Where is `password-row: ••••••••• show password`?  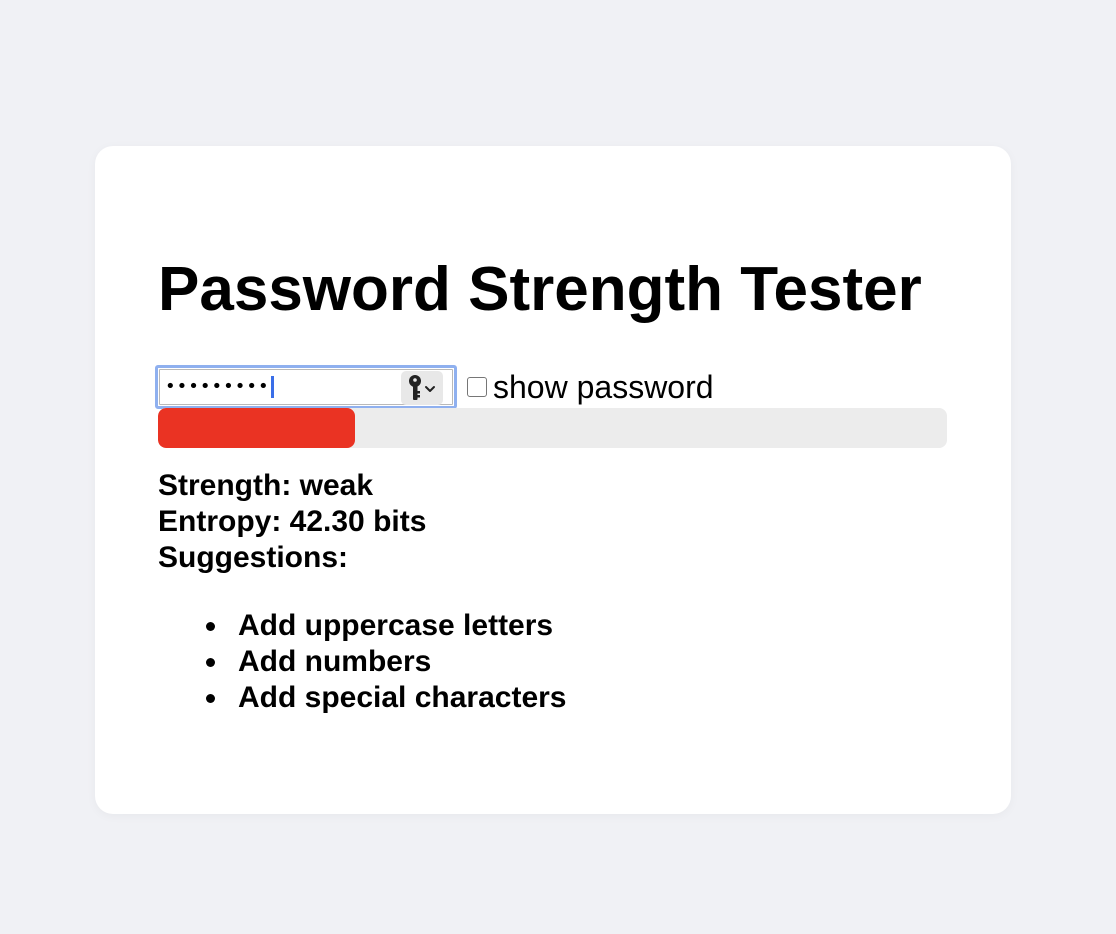 password-row: ••••••••• show password is located at coordinates (434, 387).